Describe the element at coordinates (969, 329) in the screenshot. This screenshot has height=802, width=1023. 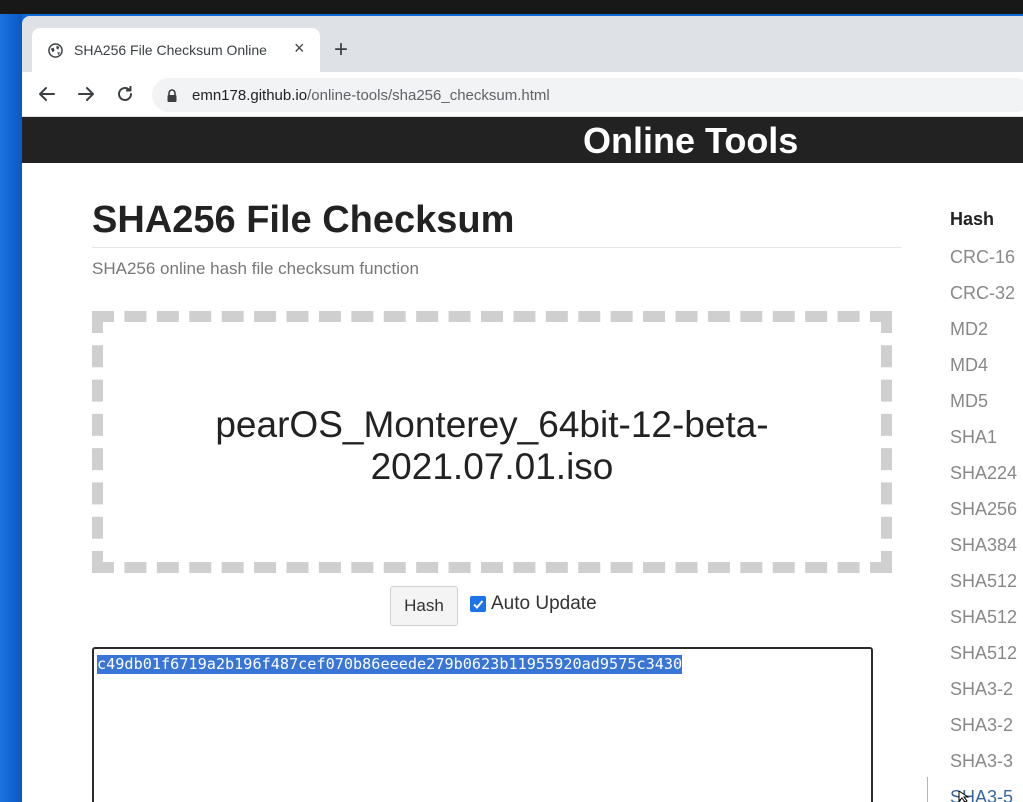
I see `sidebar-item-md2: MD2` at that location.